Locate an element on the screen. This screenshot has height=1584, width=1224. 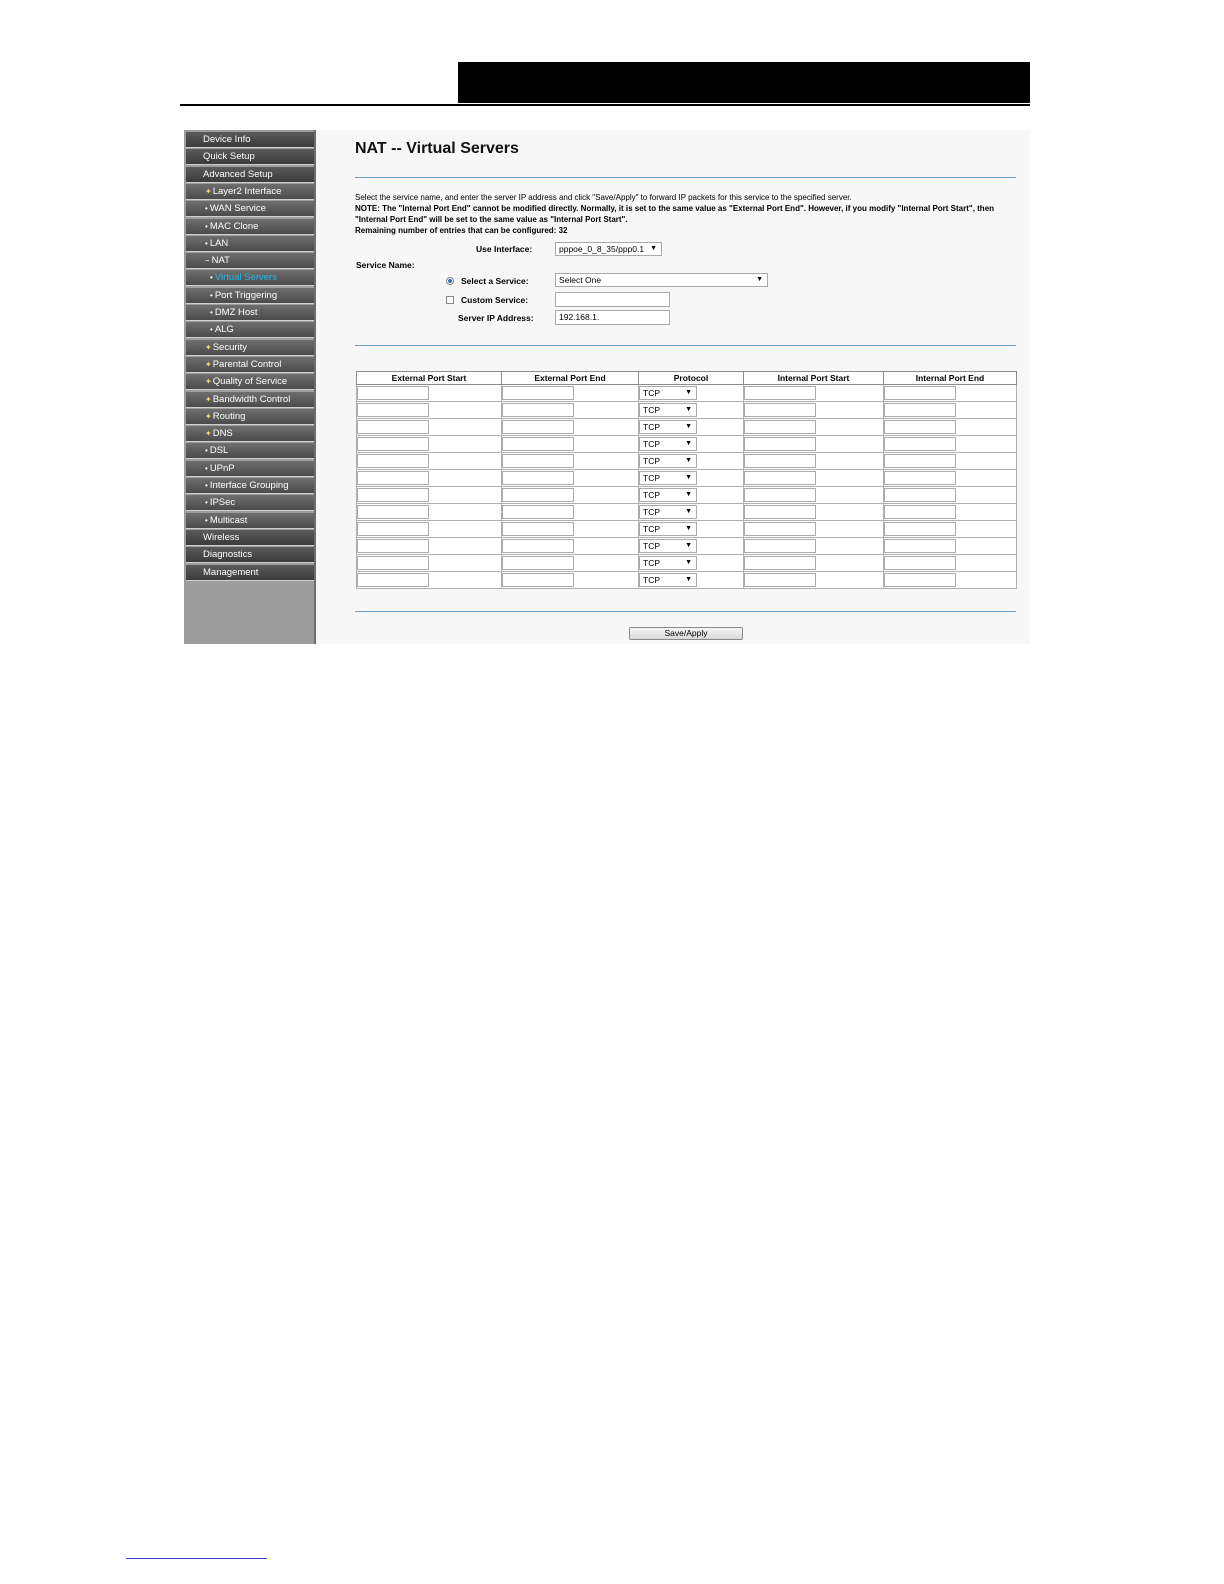
sidebar-item-security: ✦Security is located at coordinates (250, 347).